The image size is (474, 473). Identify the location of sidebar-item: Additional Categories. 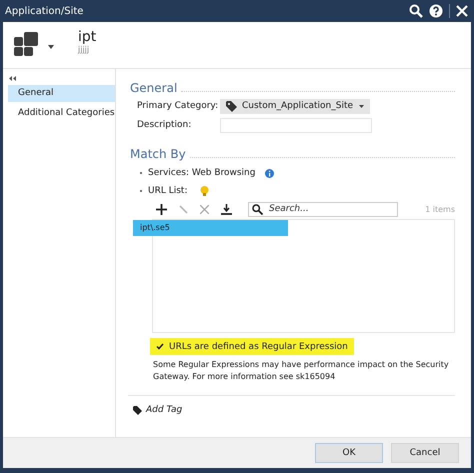
(61, 113).